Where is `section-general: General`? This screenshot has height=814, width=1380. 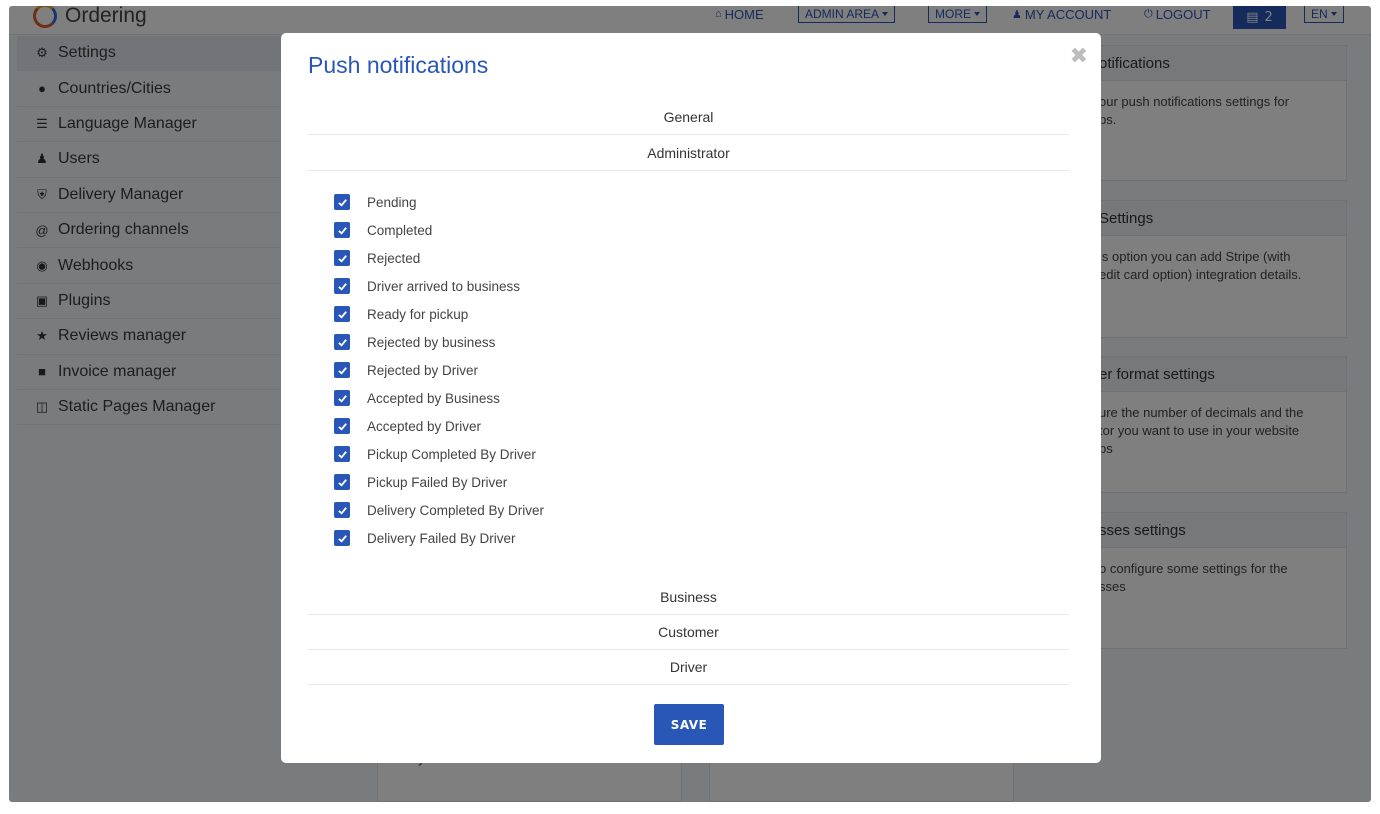
section-general: General is located at coordinates (688, 117).